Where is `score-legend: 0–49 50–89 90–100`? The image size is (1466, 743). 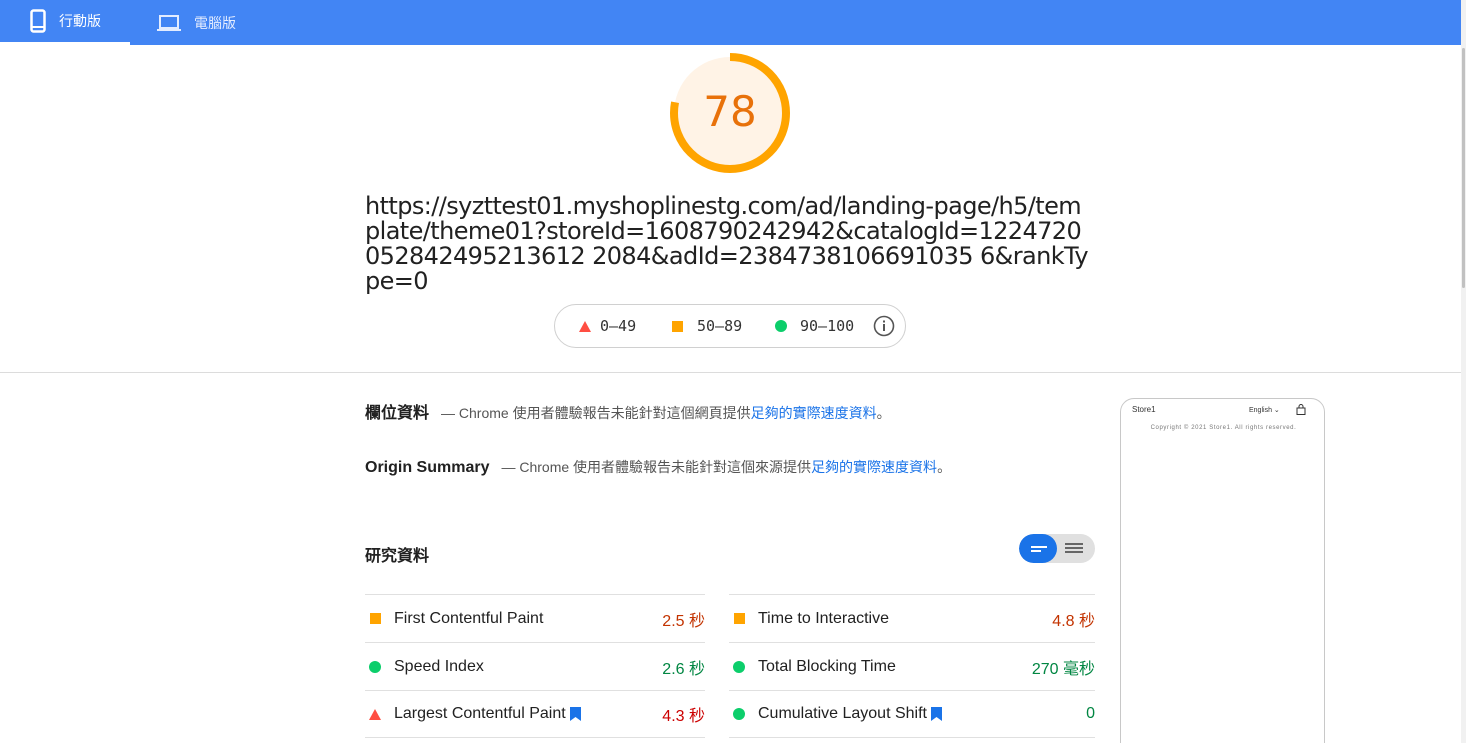 score-legend: 0–49 50–89 90–100 is located at coordinates (730, 326).